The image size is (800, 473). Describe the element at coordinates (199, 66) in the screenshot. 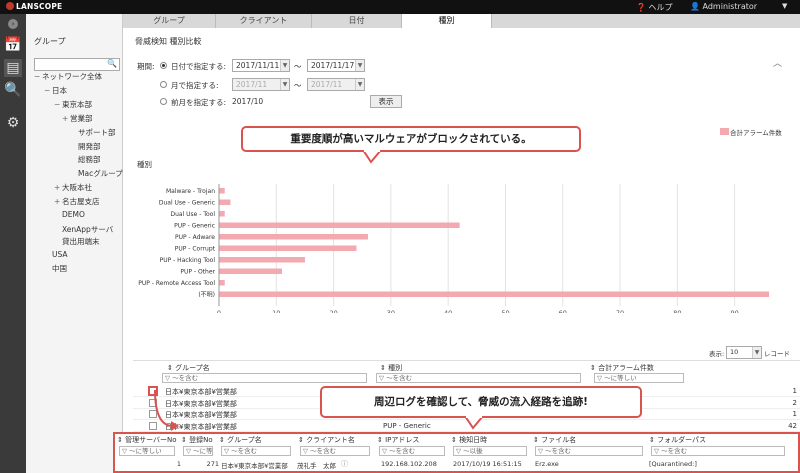

I see `radio-by-date-label: 日付で指定する:` at that location.